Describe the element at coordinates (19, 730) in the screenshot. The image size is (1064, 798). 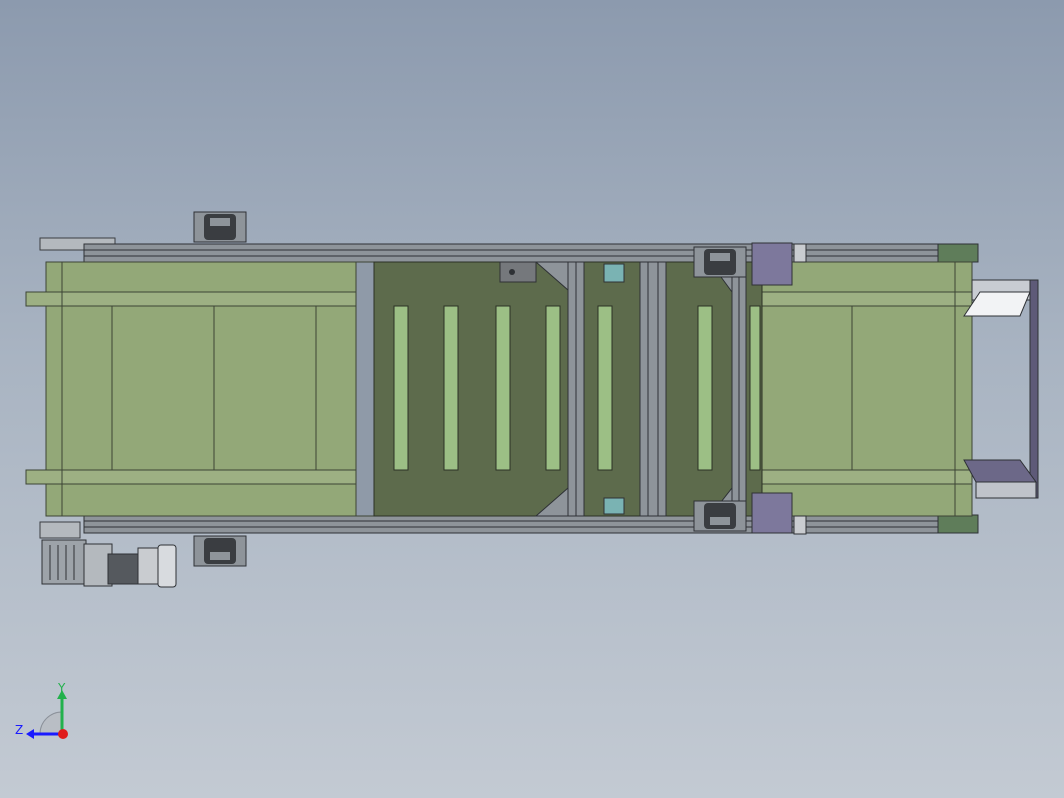
I see `z-axis-label: Z` at that location.